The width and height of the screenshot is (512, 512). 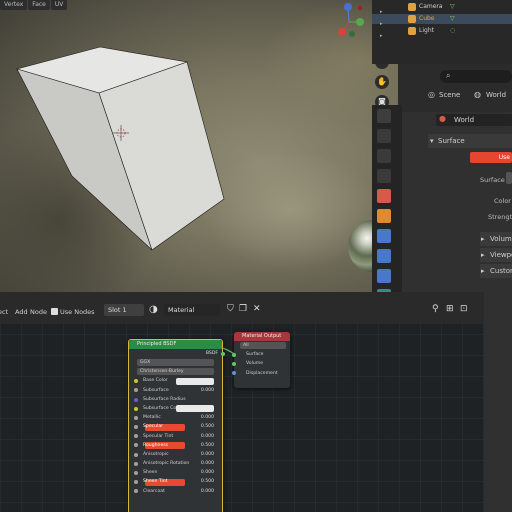 What do you see at coordinates (412, 31) in the screenshot?
I see `light-icon` at bounding box center [412, 31].